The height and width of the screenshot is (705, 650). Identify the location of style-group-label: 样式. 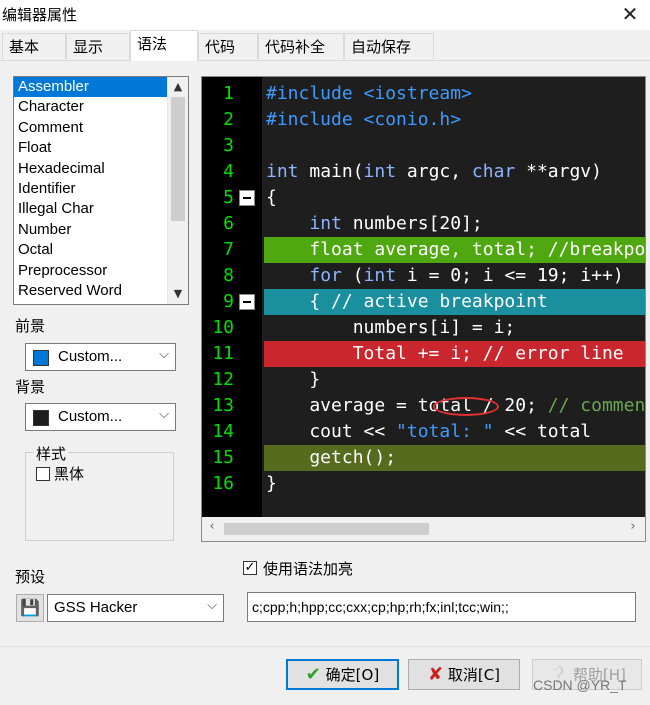
(51, 453).